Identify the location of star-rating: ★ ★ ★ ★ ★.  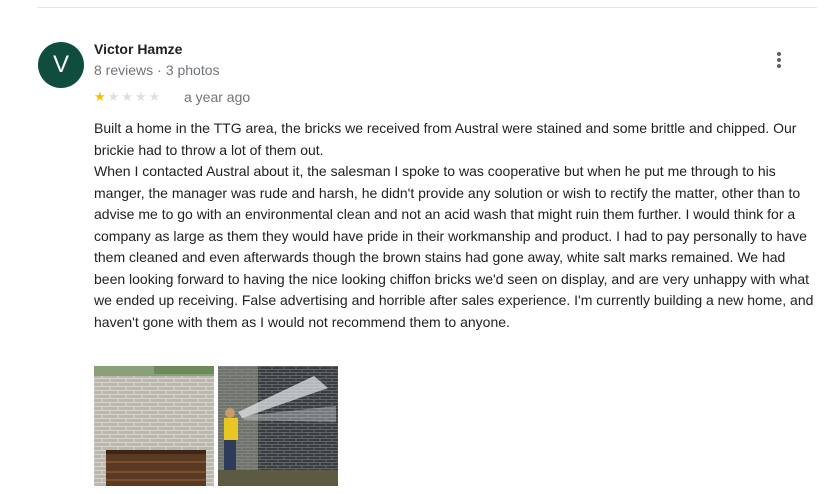
(128, 97).